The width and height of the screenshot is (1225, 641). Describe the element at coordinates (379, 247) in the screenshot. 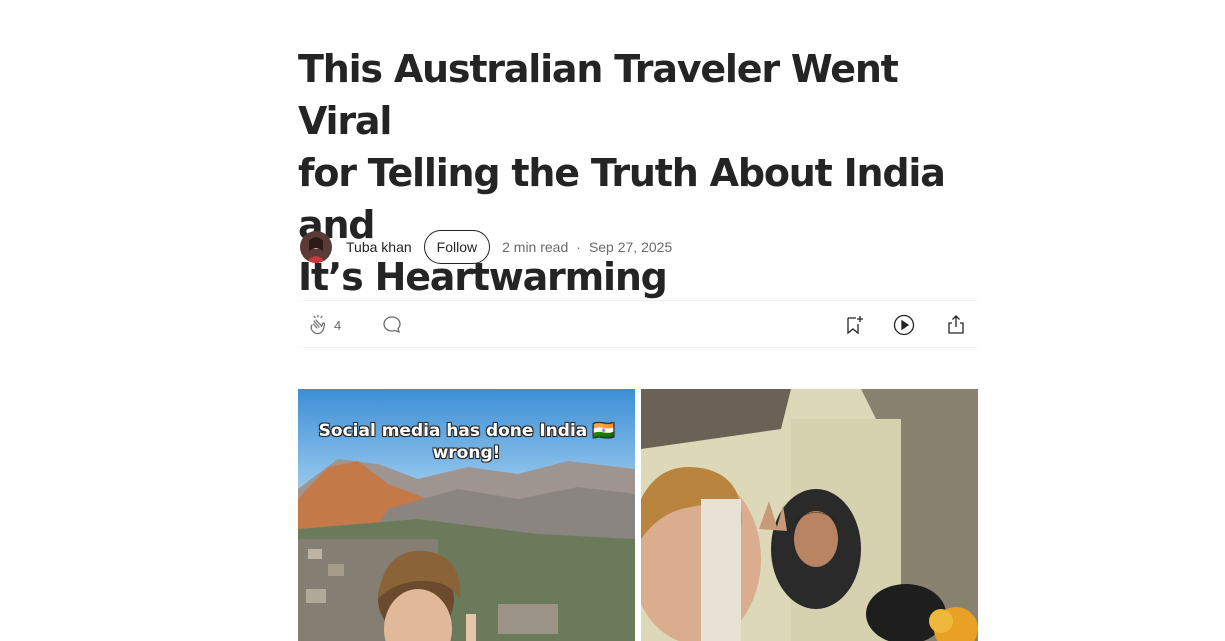

I see `author-name: Tuba khan` at that location.